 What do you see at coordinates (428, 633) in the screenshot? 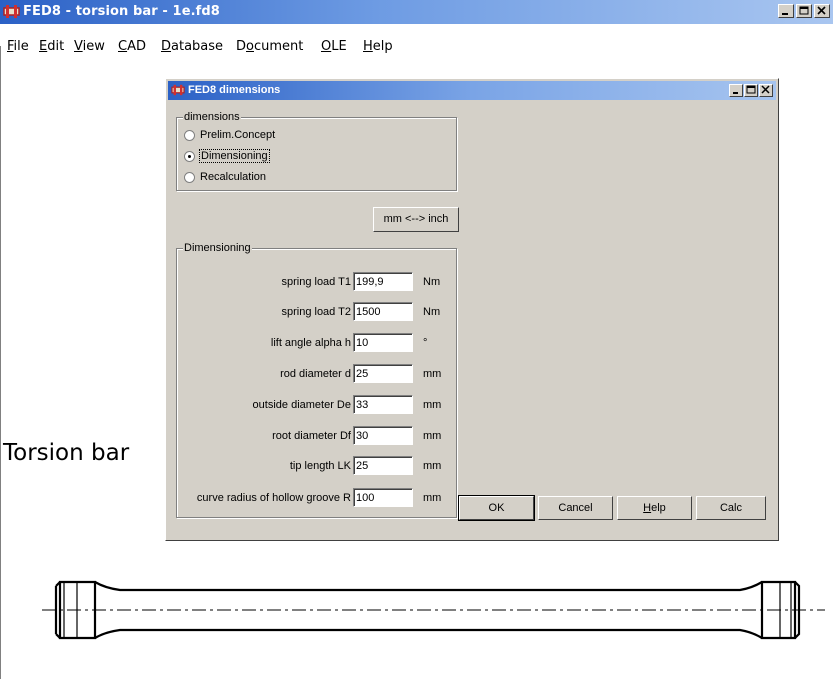
I see `shaft-bottom` at bounding box center [428, 633].